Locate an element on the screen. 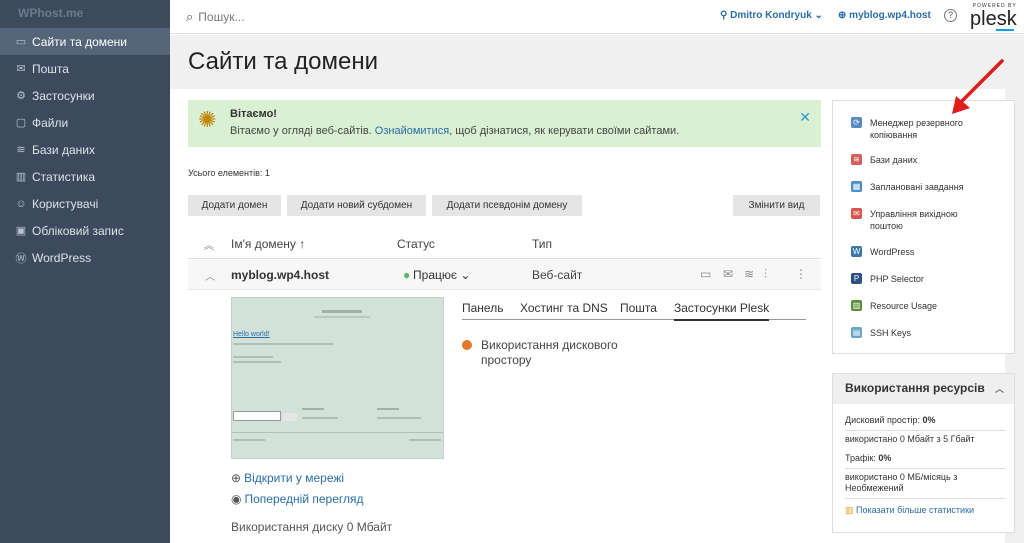  red-arrow-annotation is located at coordinates (978, 86).